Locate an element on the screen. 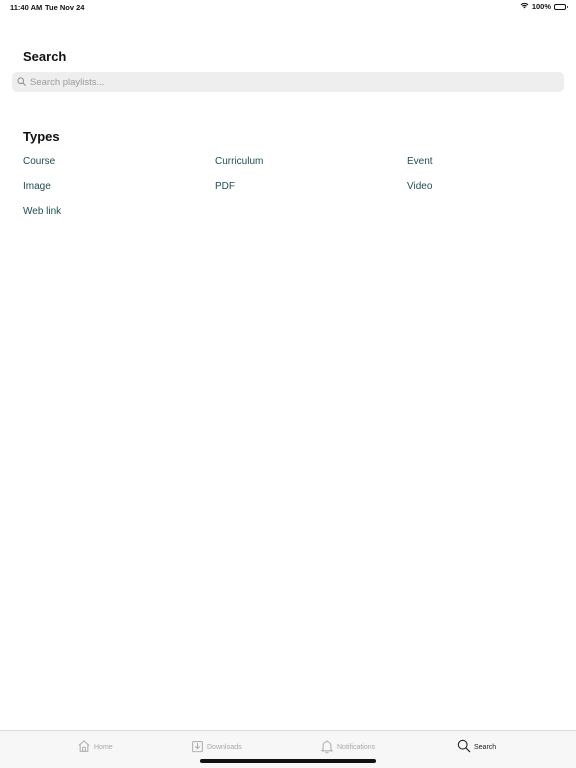 This screenshot has width=576, height=768. search-input is located at coordinates (290, 82).